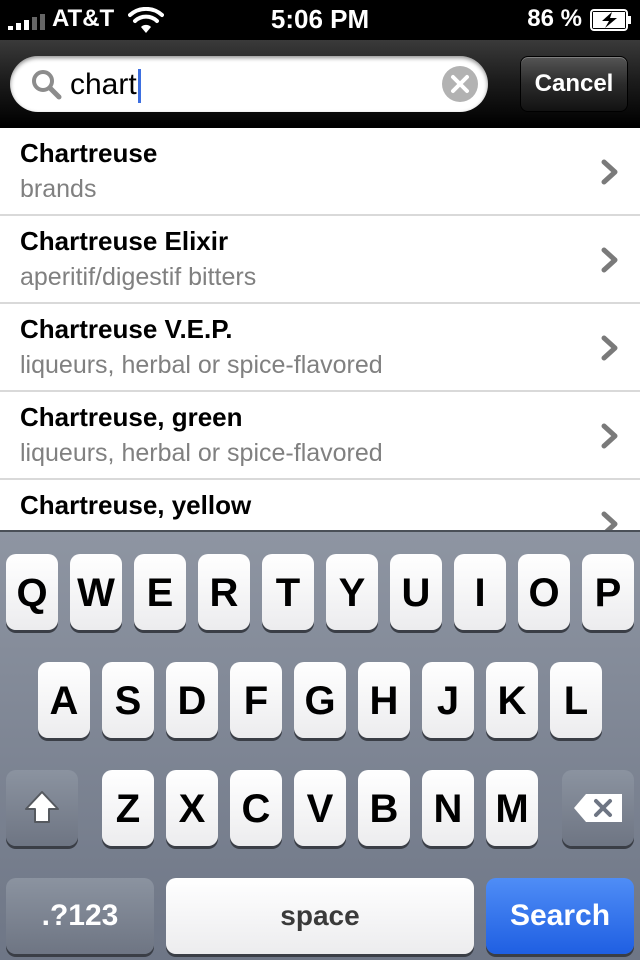 The height and width of the screenshot is (960, 640). What do you see at coordinates (544, 592) in the screenshot?
I see `key-o: O` at bounding box center [544, 592].